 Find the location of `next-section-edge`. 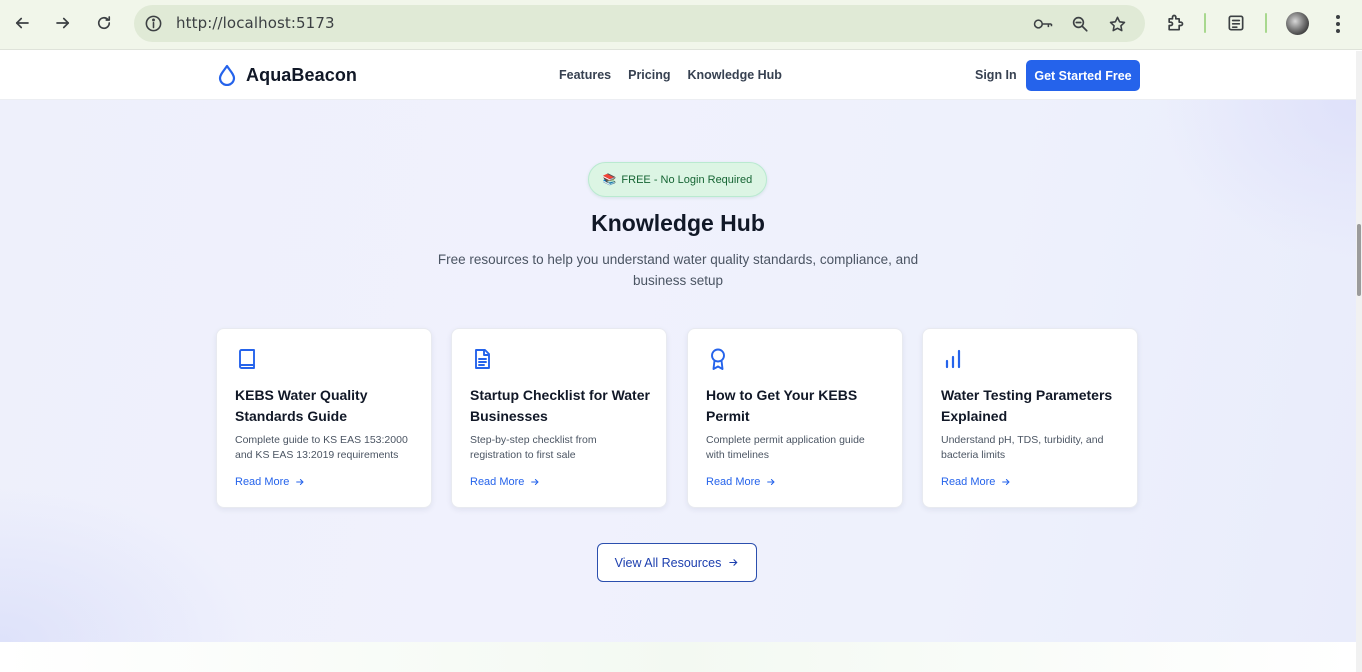

next-section-edge is located at coordinates (678, 657).